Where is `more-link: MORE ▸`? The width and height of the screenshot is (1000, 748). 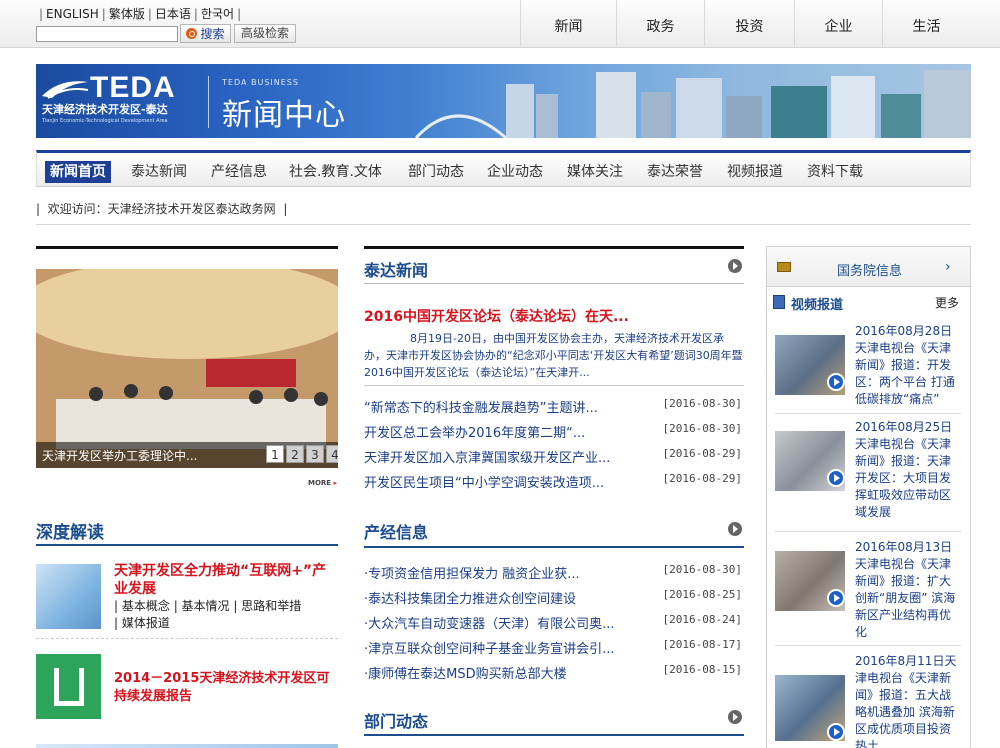
more-link: MORE ▸ is located at coordinates (322, 483).